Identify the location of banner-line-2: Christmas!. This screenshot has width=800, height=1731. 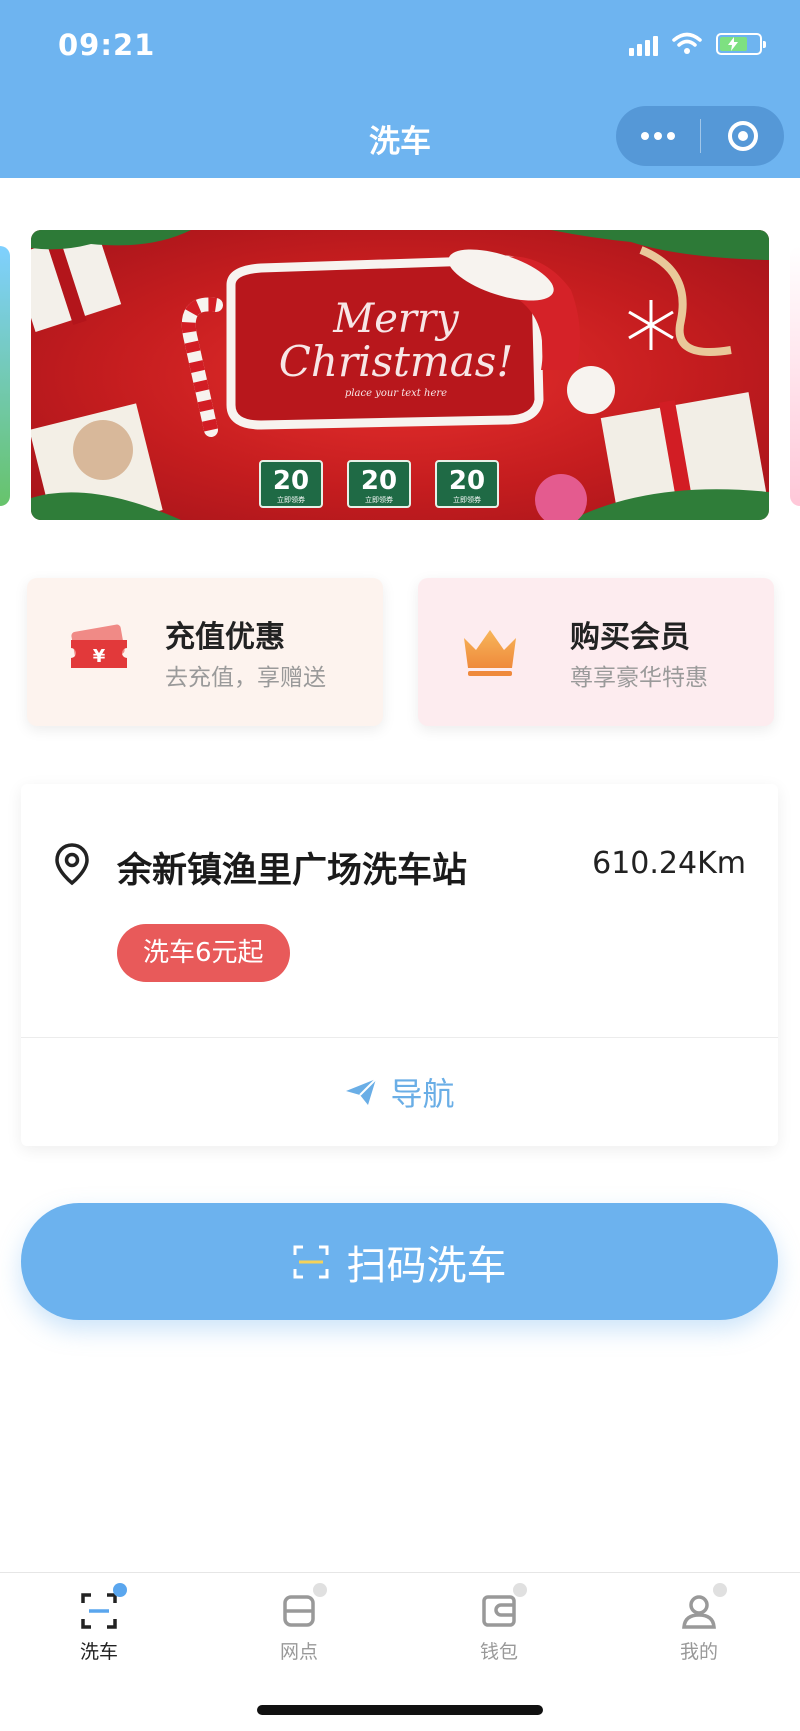
(396, 361).